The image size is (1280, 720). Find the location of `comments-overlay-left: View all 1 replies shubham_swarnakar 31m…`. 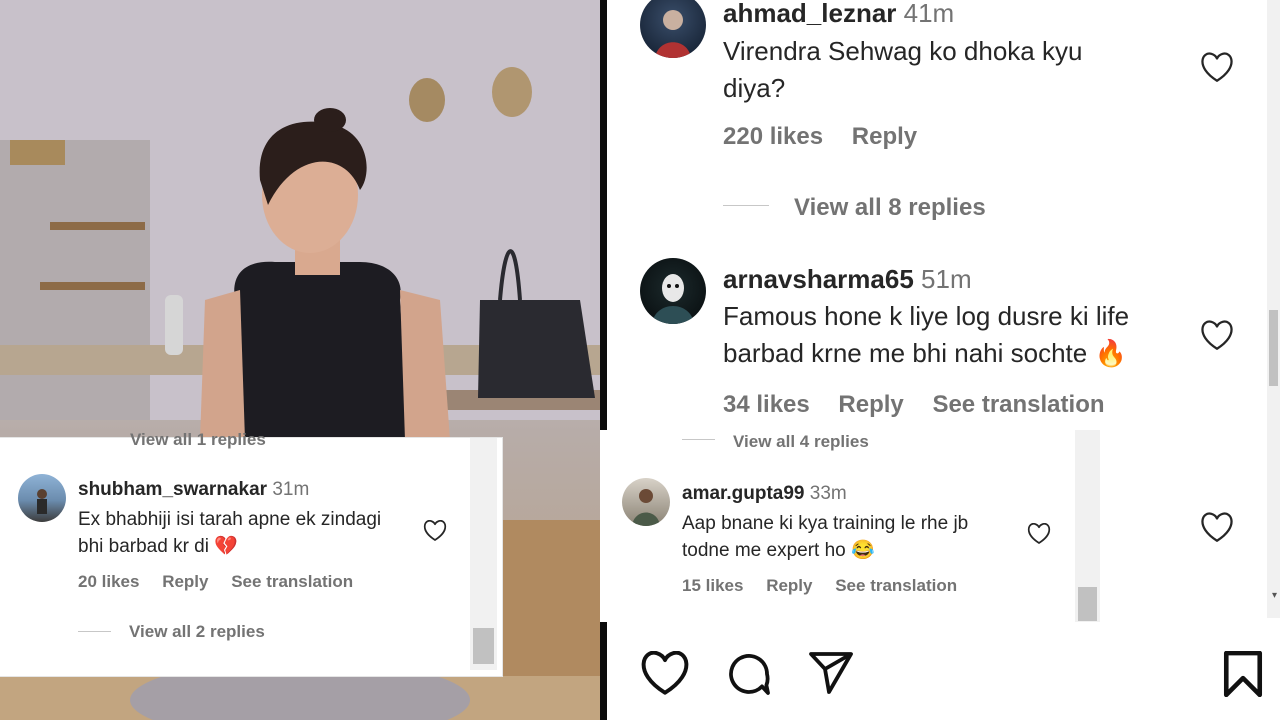

comments-overlay-left: View all 1 replies shubham_swarnakar 31m… is located at coordinates (251, 553).